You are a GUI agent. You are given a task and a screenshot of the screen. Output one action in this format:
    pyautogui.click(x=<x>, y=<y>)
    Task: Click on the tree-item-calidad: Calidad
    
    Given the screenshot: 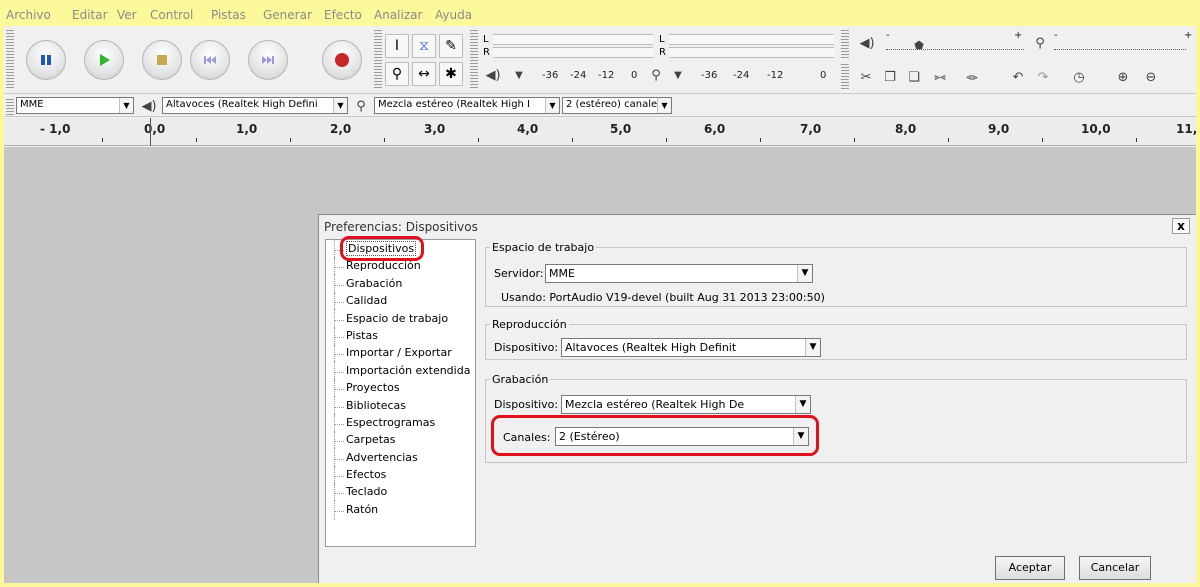 What is the action you would take?
    pyautogui.click(x=400, y=301)
    